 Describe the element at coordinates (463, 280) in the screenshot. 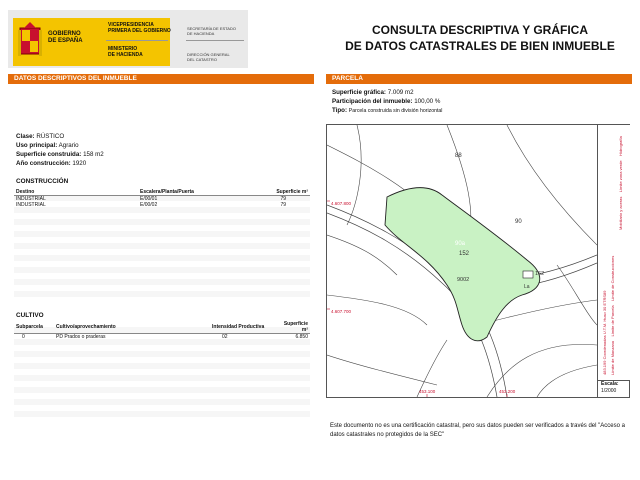

I see `label-parcel-9002: 9002` at that location.